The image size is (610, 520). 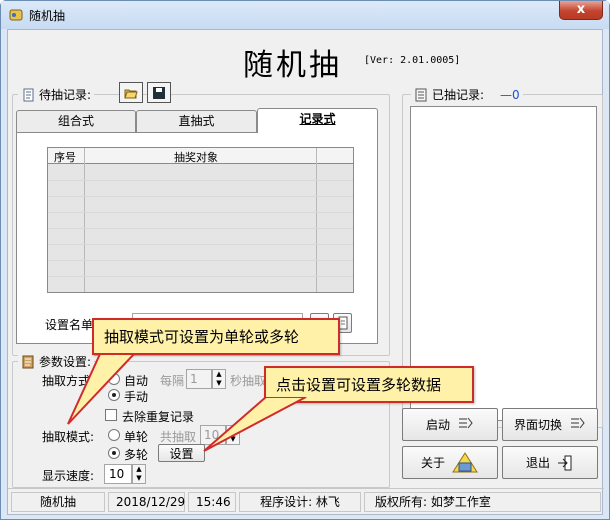 I want to click on save-icon, so click(x=159, y=92).